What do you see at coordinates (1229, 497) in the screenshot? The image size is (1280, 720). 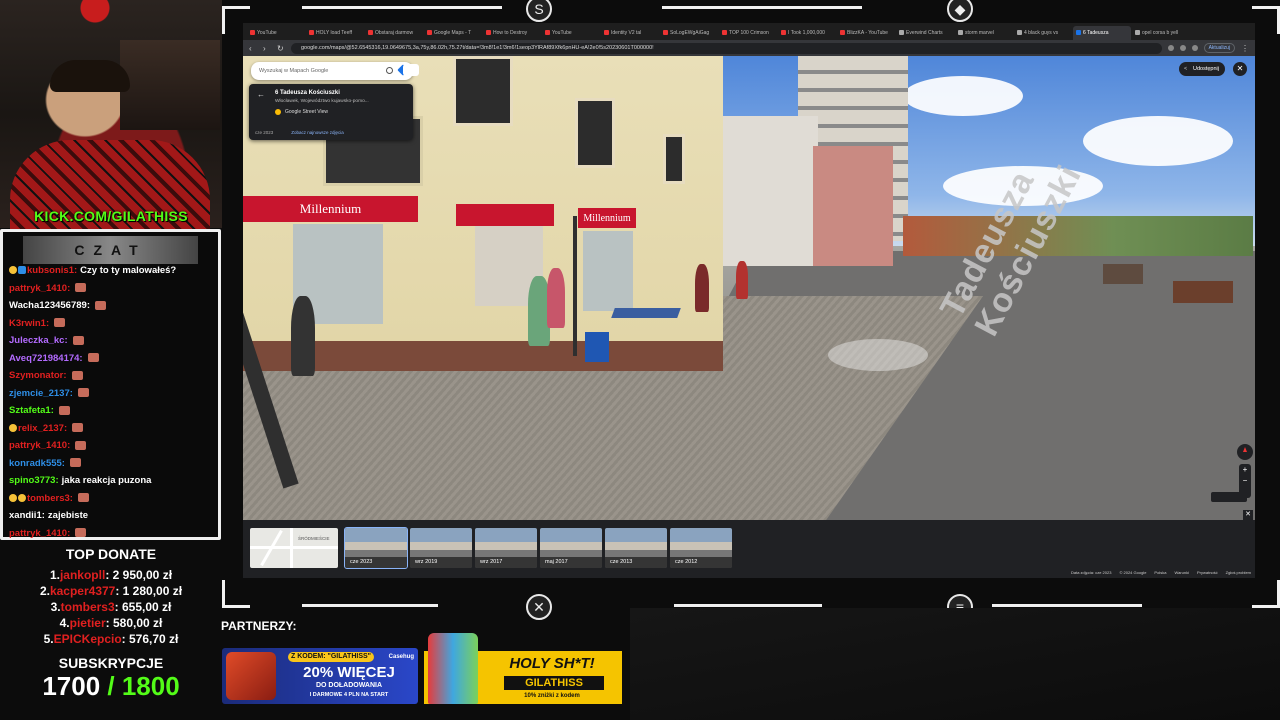 I see `viewer-tools` at bounding box center [1229, 497].